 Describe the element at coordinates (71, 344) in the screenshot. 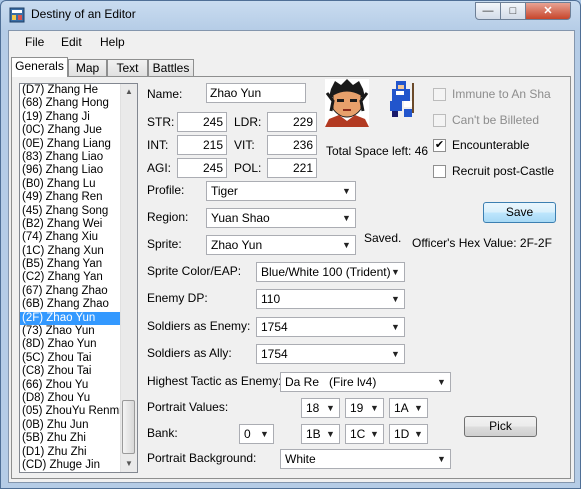

I see `list-item: (8D) Zhao Yun` at that location.